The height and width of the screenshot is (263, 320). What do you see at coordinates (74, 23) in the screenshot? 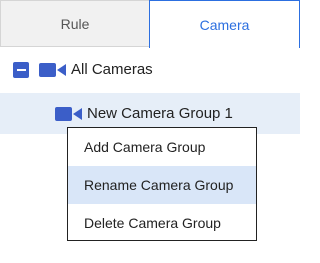
I see `tab-rule: Rule` at bounding box center [74, 23].